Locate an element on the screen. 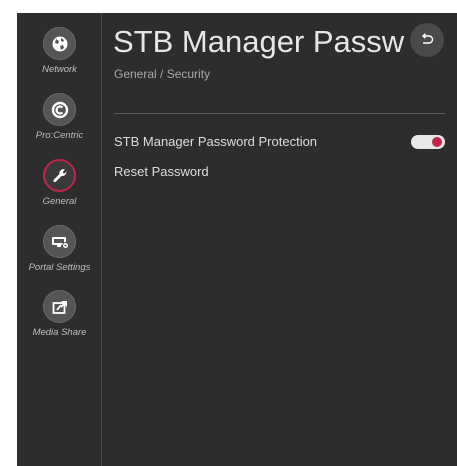 The width and height of the screenshot is (457, 466). sidebar-item-procentric: Pro:Centric is located at coordinates (59, 117).